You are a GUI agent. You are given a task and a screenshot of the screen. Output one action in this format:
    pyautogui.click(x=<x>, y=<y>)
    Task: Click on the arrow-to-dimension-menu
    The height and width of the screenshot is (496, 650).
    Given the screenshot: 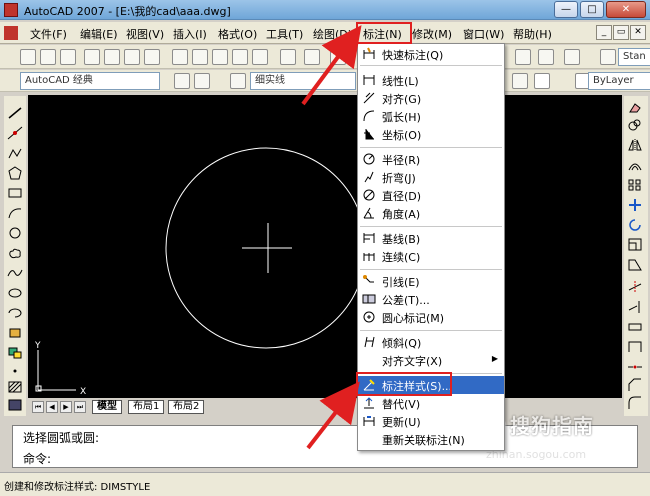 What is the action you would take?
    pyautogui.click(x=331, y=65)
    